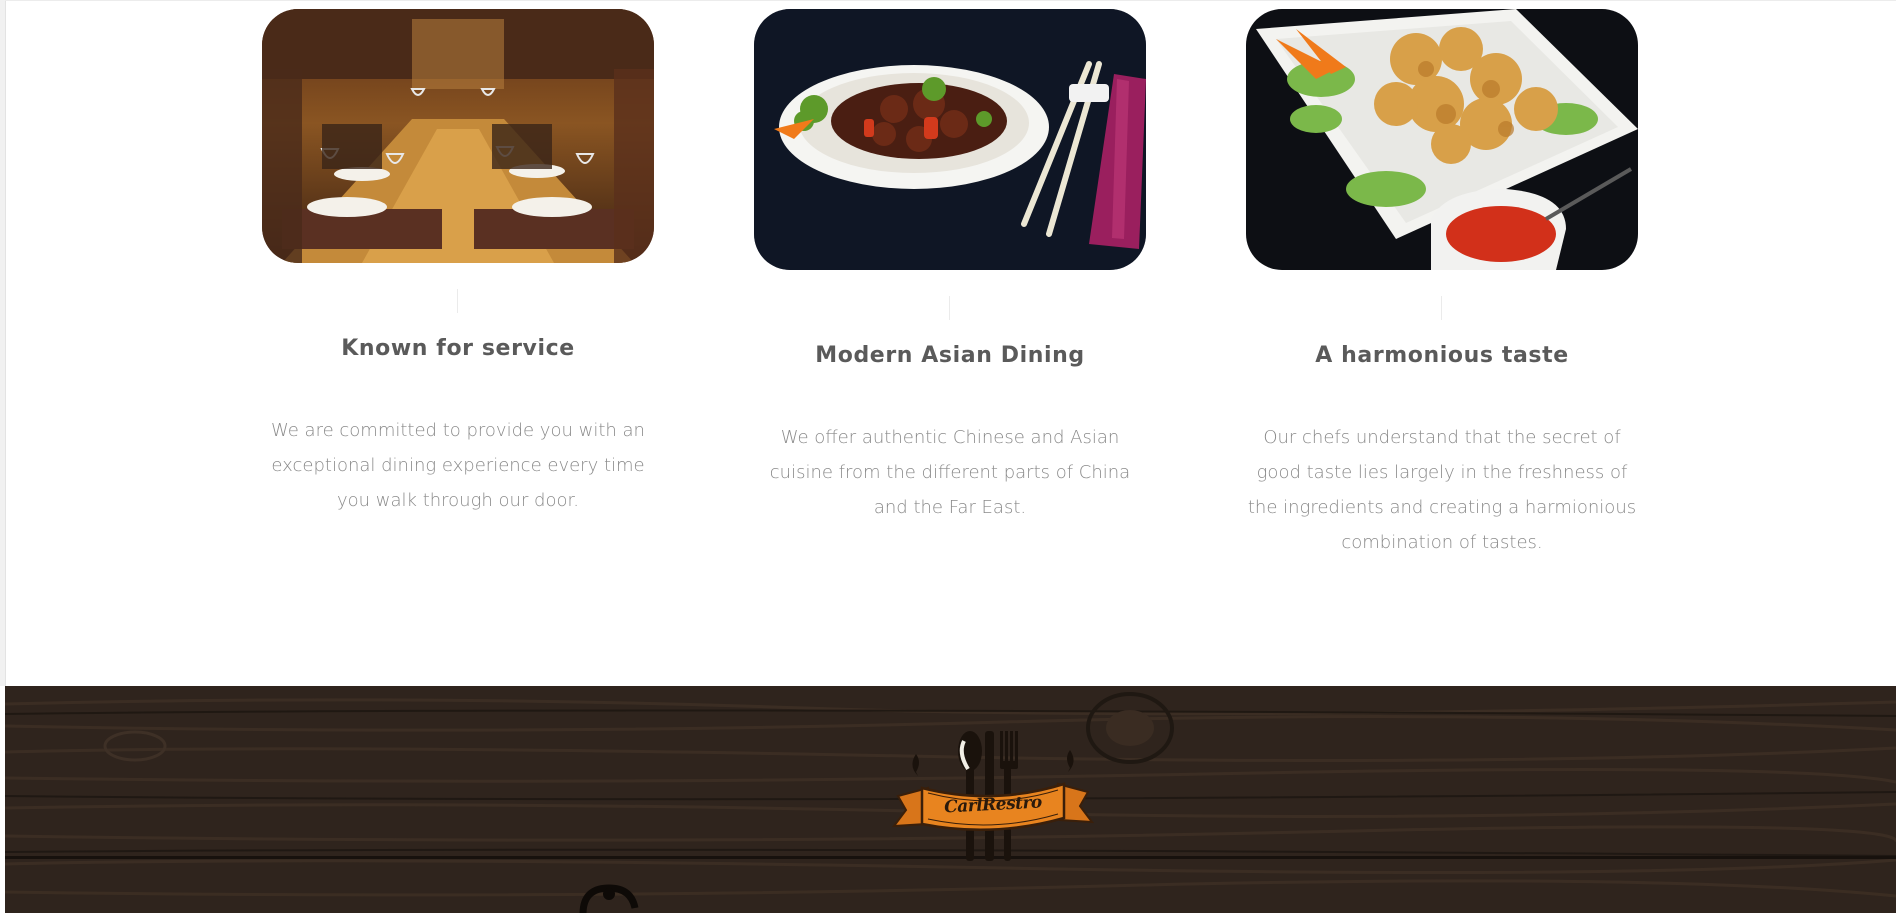  Describe the element at coordinates (3, 343) in the screenshot. I see `page-left-border` at that location.